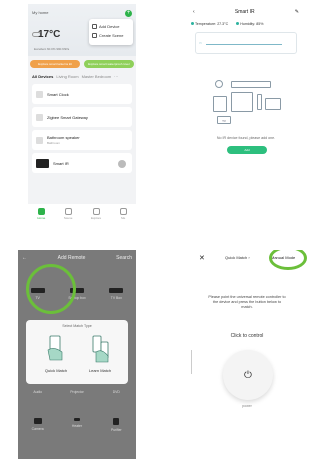 This screenshot has height=461, width=320. Describe the element at coordinates (246, 24) in the screenshot. I see `environment-readout: Temperature: 27.3°C Humidity: 85%` at that location.